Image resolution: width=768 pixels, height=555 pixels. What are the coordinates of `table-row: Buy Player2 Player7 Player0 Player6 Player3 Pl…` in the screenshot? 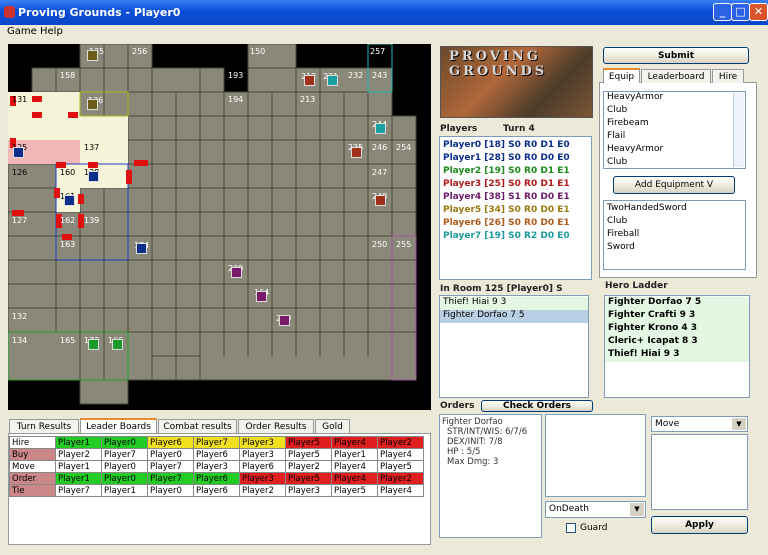 It's located at (216, 454).